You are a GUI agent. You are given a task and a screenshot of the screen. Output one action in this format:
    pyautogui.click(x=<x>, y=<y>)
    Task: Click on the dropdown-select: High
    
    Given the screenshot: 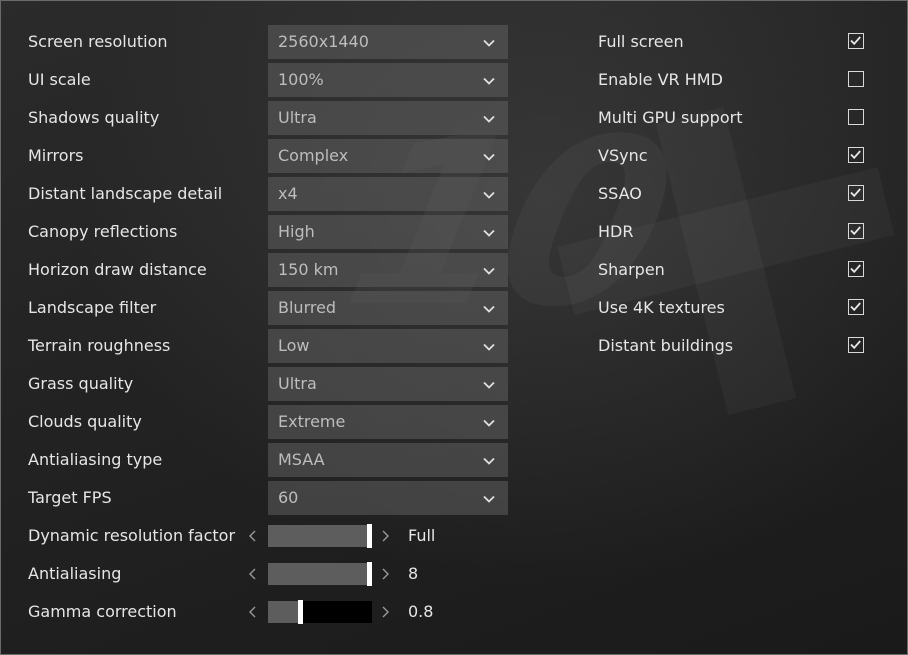 What is the action you would take?
    pyautogui.click(x=388, y=232)
    